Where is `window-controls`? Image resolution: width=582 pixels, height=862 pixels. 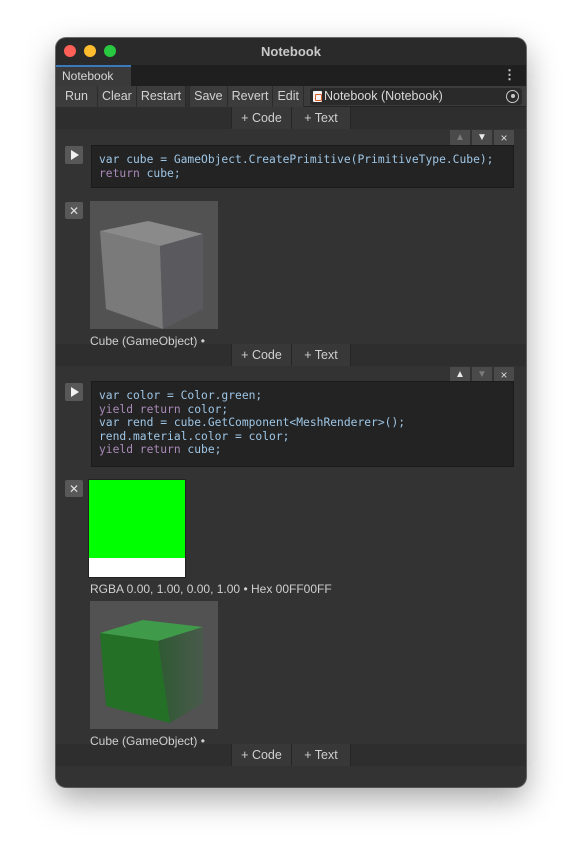
window-controls is located at coordinates (90, 51).